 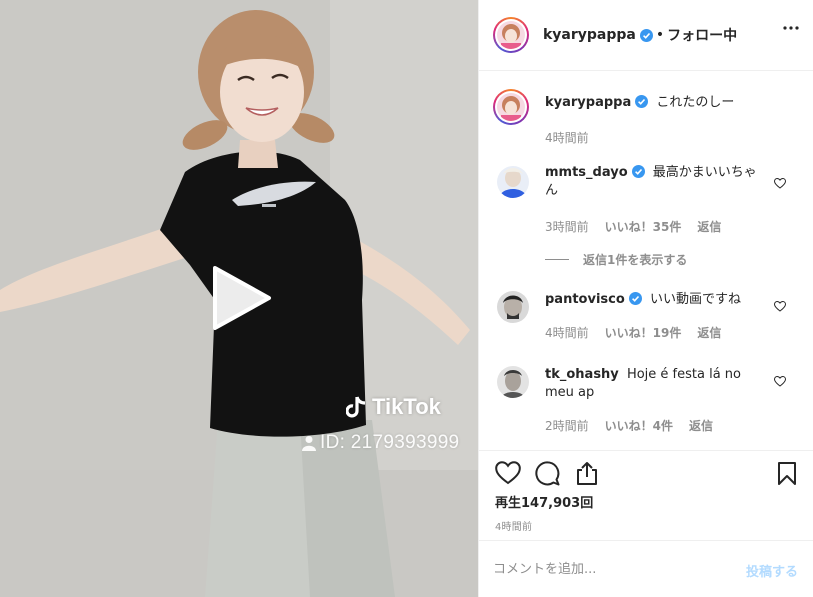 I want to click on comment-username: tk_ohashy, so click(x=582, y=374).